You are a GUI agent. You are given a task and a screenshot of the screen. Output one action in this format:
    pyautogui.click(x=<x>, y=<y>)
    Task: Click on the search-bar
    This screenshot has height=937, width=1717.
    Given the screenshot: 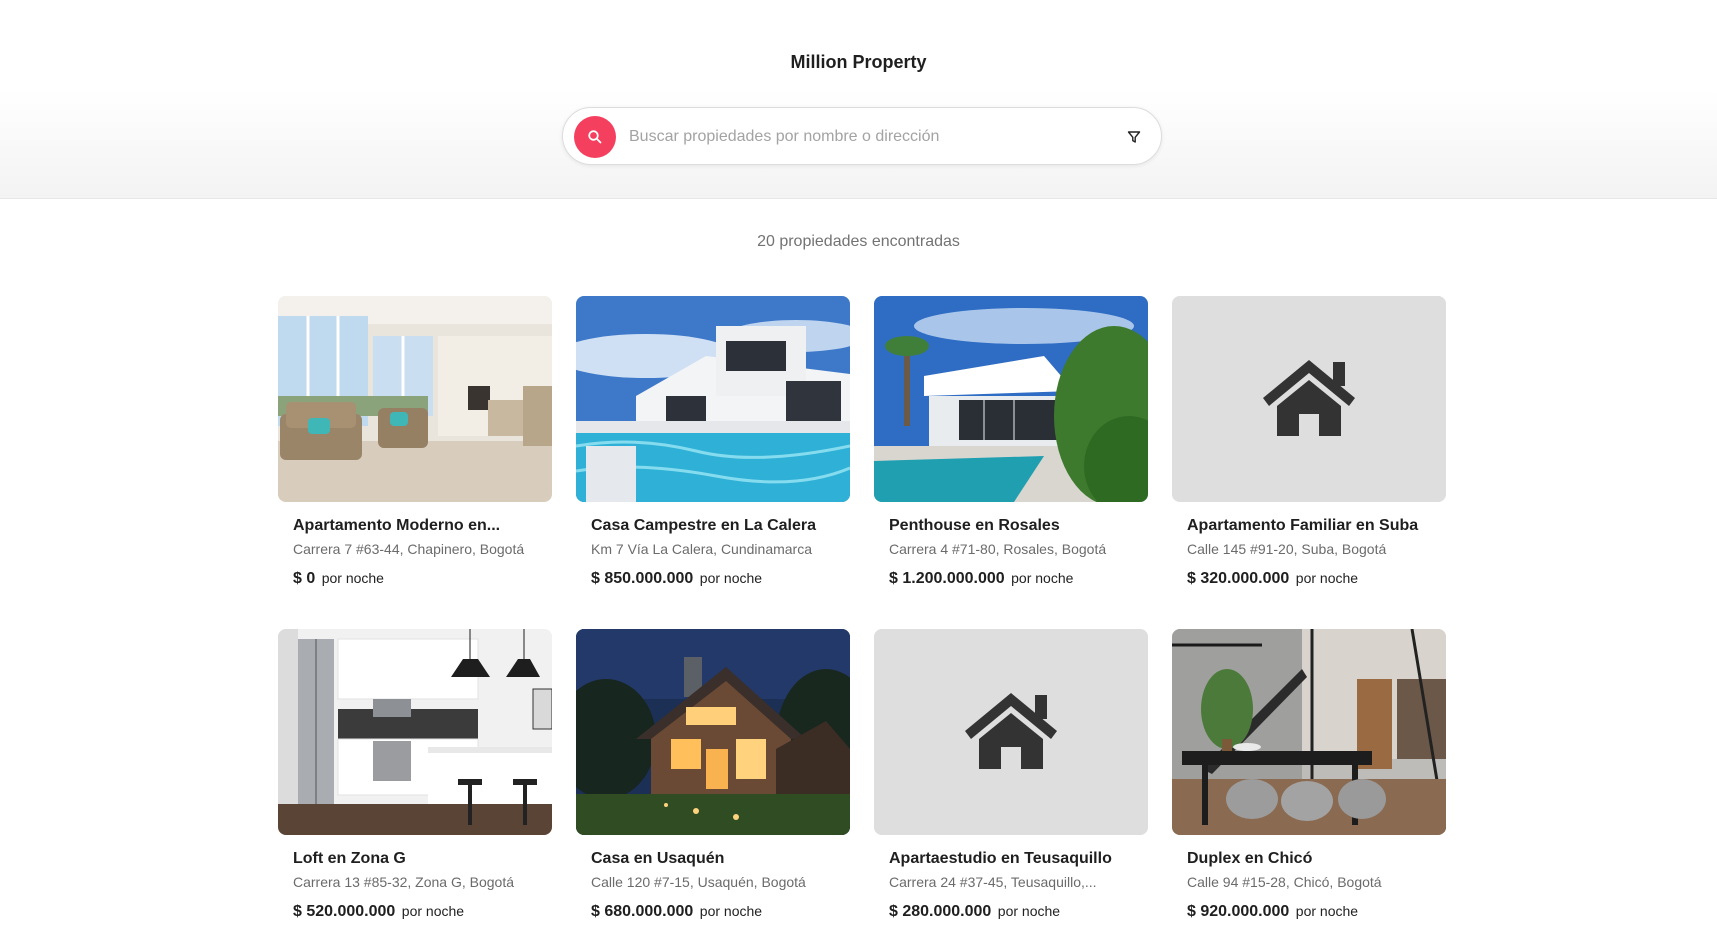 What is the action you would take?
    pyautogui.click(x=862, y=136)
    